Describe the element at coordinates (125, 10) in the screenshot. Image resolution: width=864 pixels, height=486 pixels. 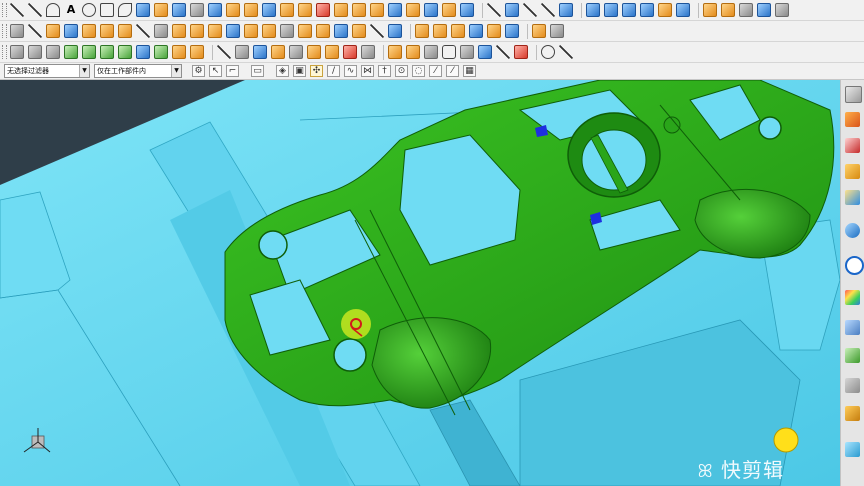
I see `spline-icon` at that location.